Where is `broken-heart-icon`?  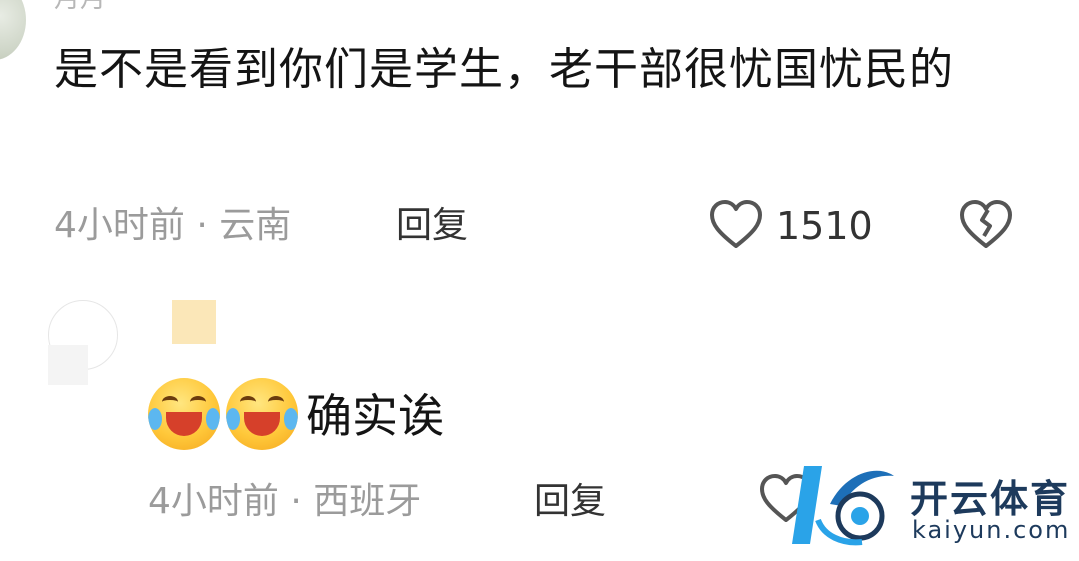
broken-heart-icon is located at coordinates (986, 225).